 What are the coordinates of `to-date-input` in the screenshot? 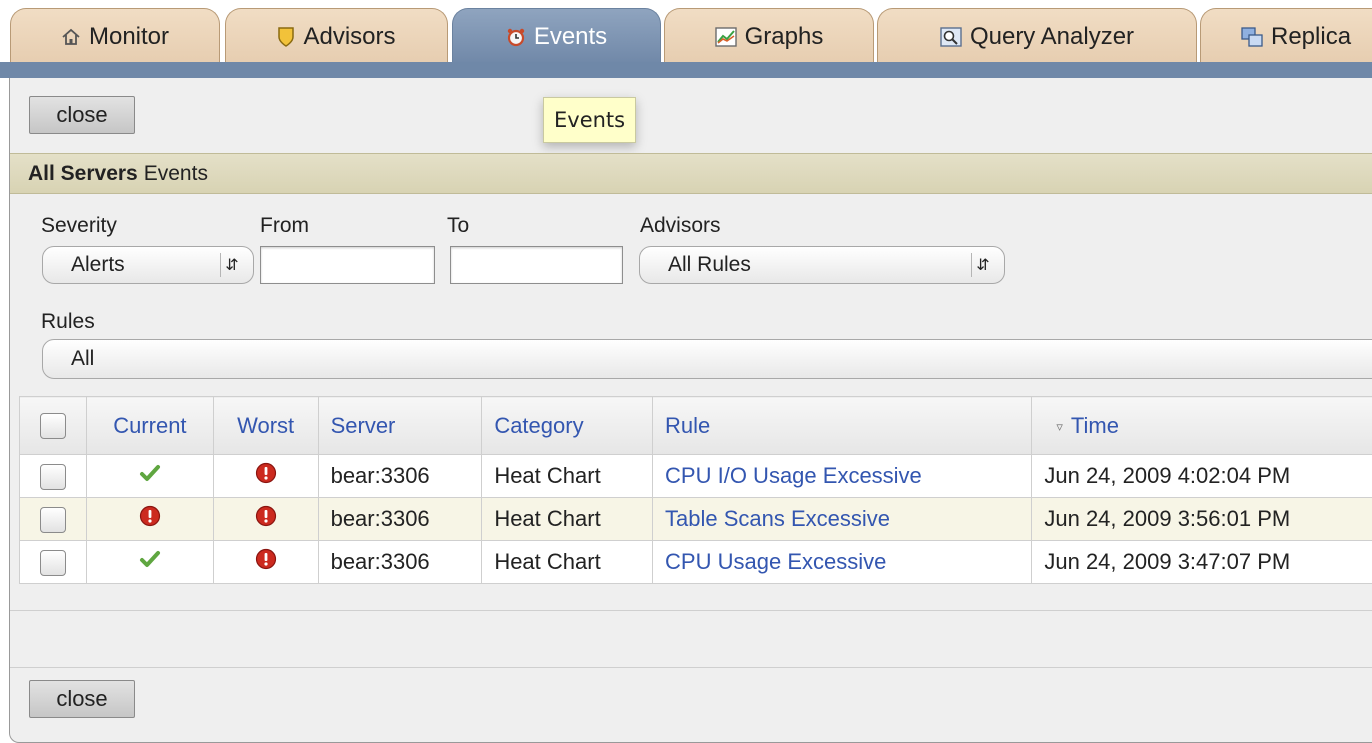 It's located at (536, 265).